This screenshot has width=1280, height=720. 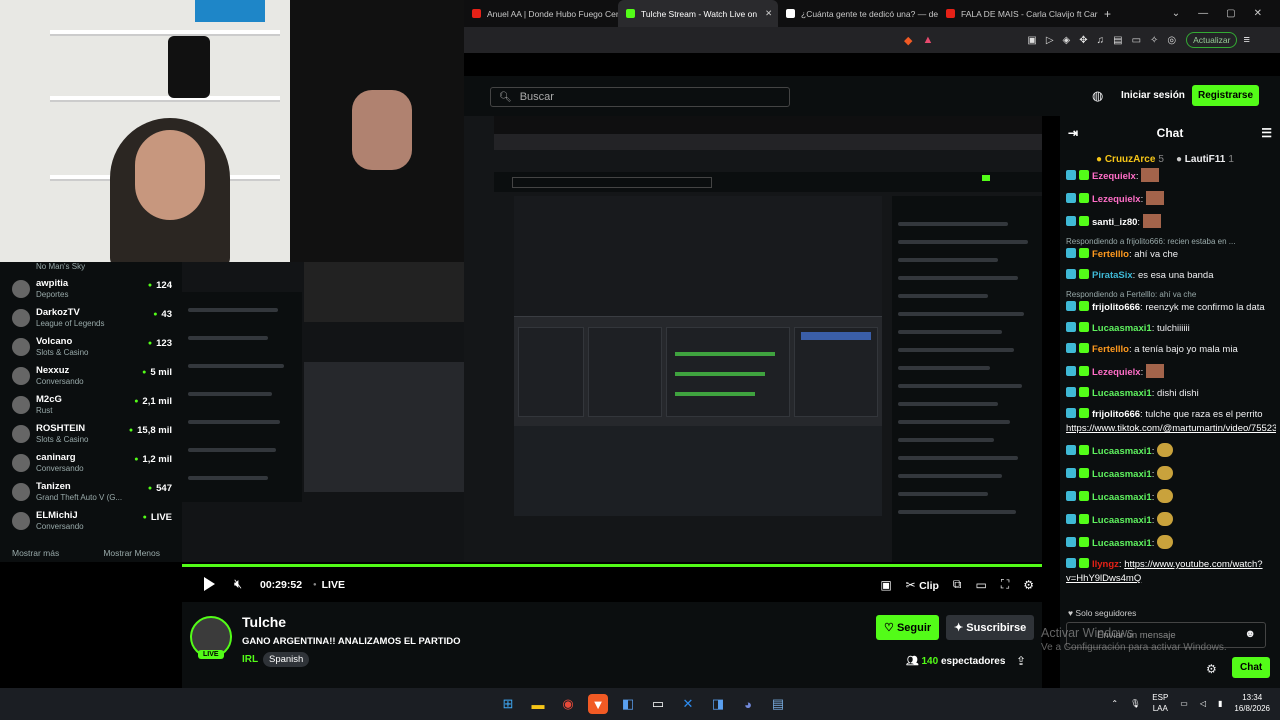 What do you see at coordinates (598, 704) in the screenshot?
I see `brave-icon: ▼` at bounding box center [598, 704].